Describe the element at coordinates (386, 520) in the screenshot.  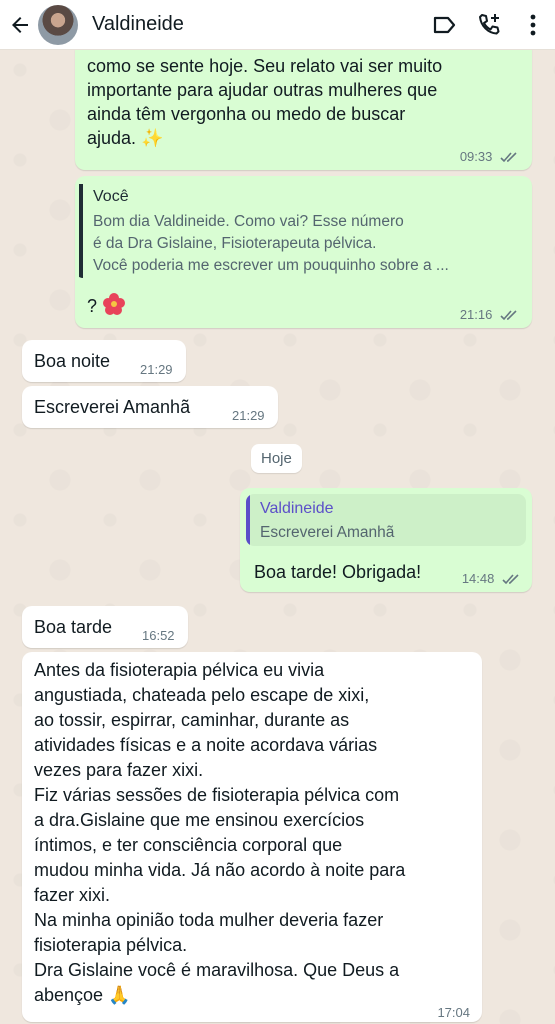
I see `quoted-message: Valdineide Escreverei Amanhã` at that location.